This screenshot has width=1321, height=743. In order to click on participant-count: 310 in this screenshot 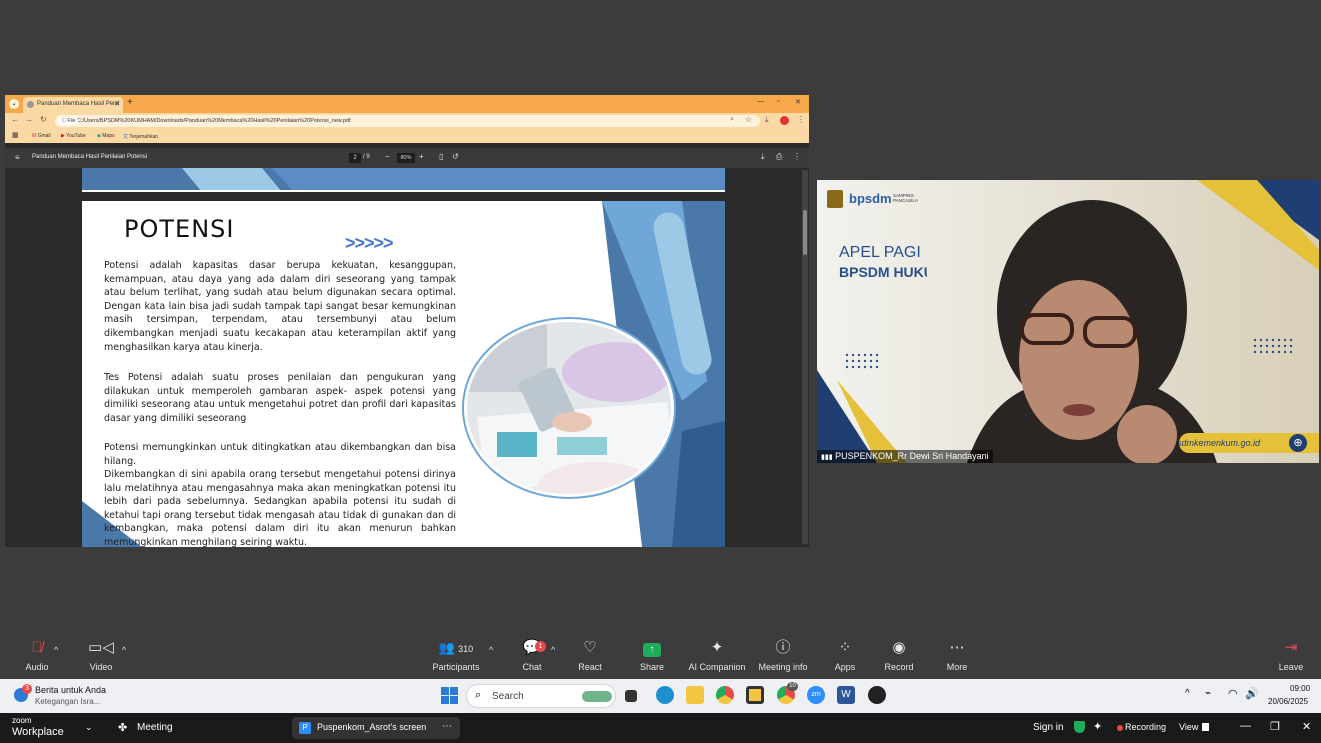, I will do `click(466, 649)`.